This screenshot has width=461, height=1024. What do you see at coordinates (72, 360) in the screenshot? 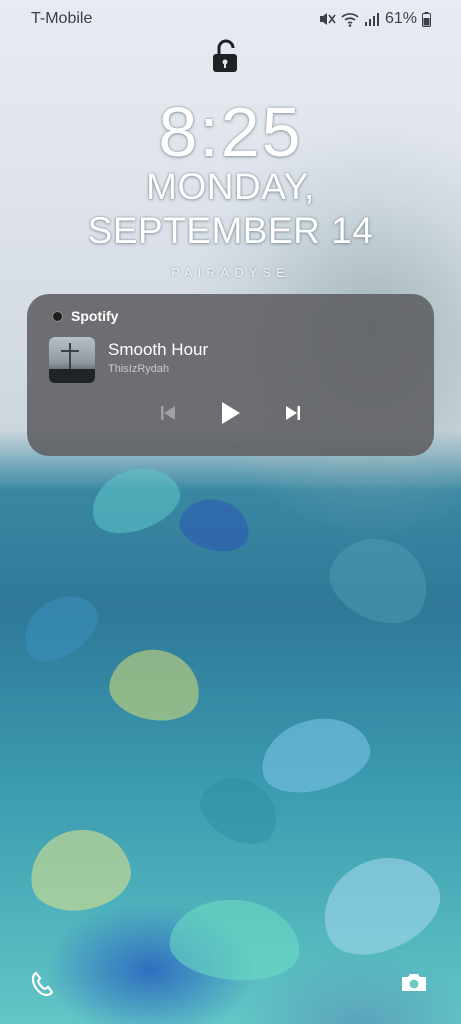
I see `album-art` at bounding box center [72, 360].